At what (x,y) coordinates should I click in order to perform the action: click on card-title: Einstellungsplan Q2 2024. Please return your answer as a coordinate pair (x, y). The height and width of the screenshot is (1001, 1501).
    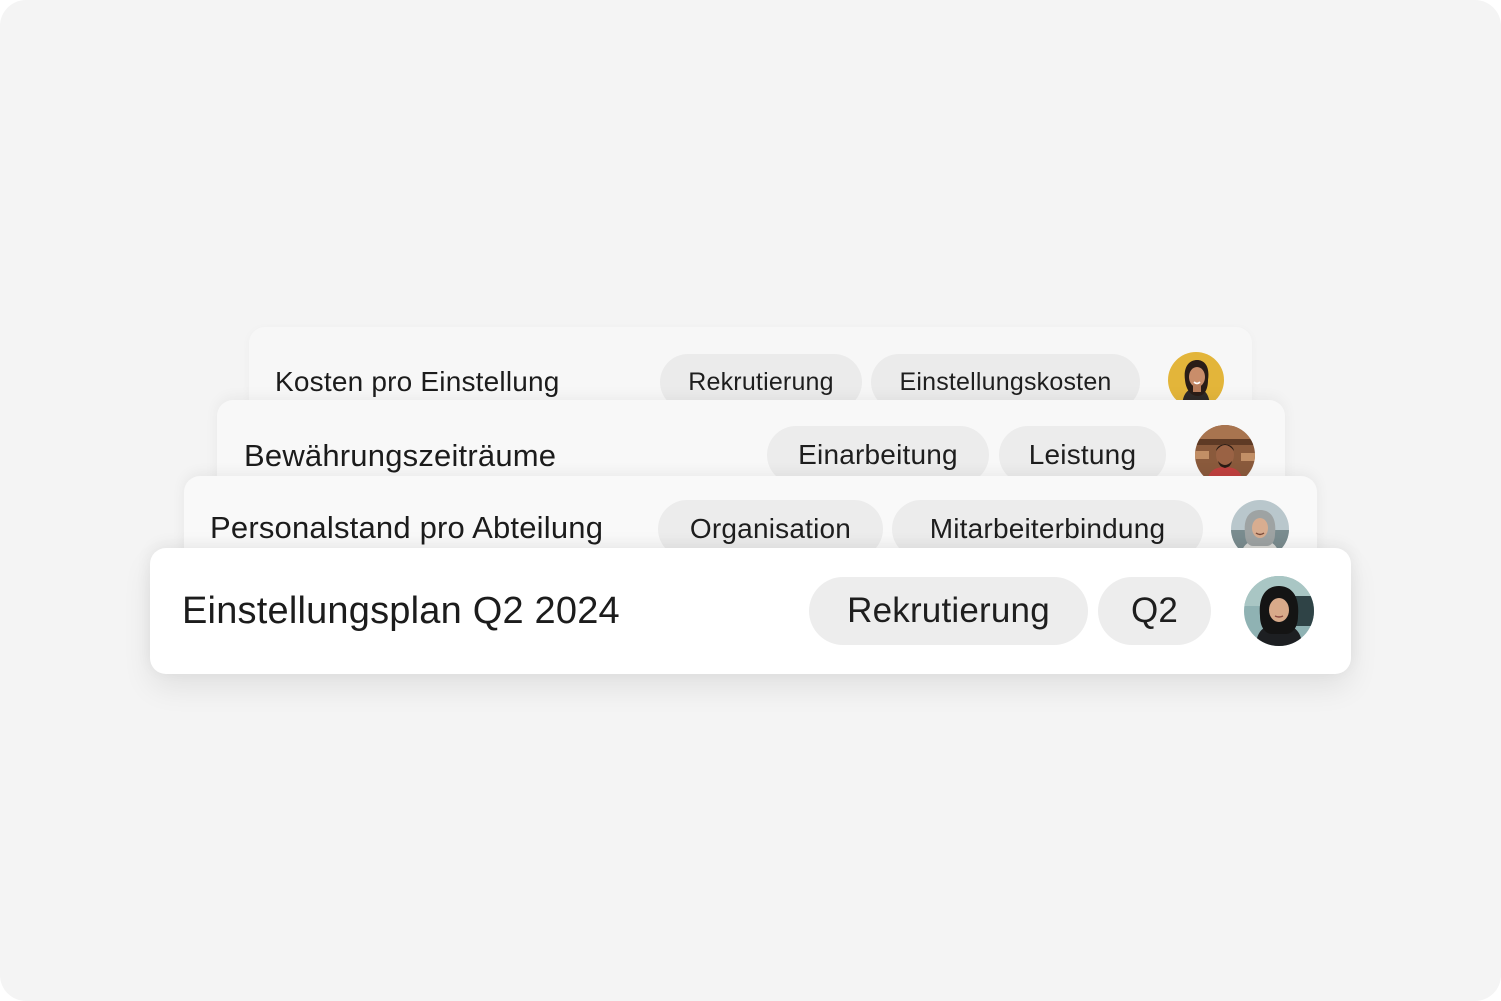
    Looking at the image, I should click on (401, 611).